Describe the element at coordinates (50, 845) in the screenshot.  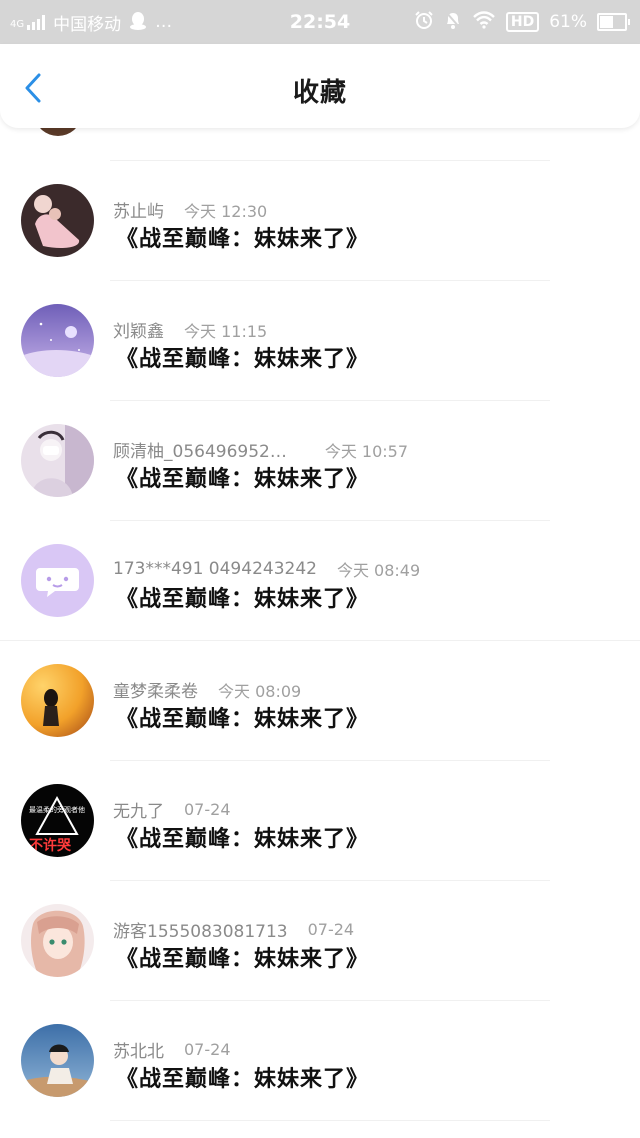
I see `avatar-caption-bottom: 不许哭` at that location.